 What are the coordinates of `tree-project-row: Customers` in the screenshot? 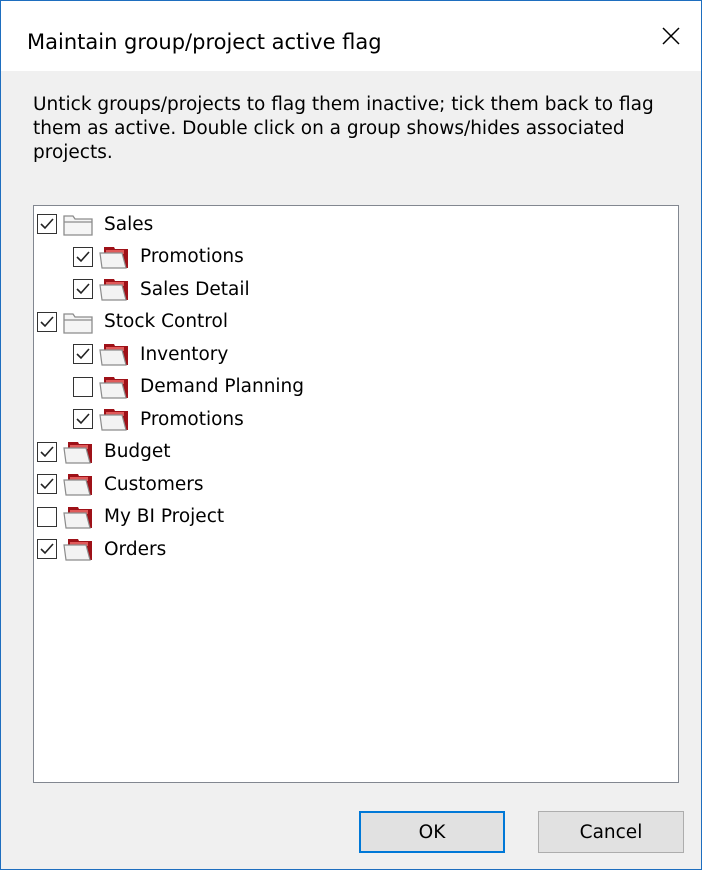 It's located at (120, 484).